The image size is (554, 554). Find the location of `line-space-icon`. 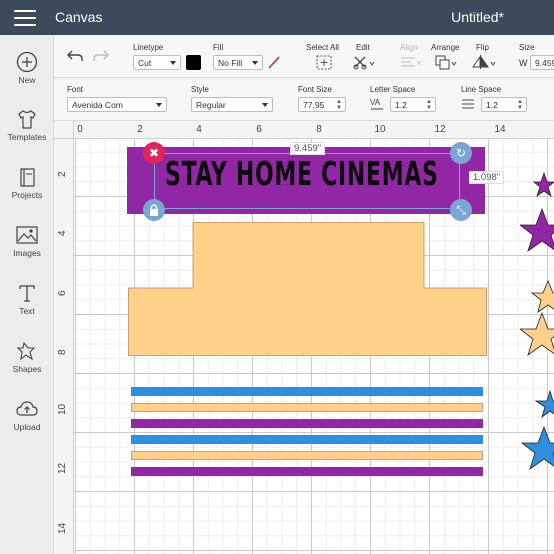

line-space-icon is located at coordinates (468, 104).